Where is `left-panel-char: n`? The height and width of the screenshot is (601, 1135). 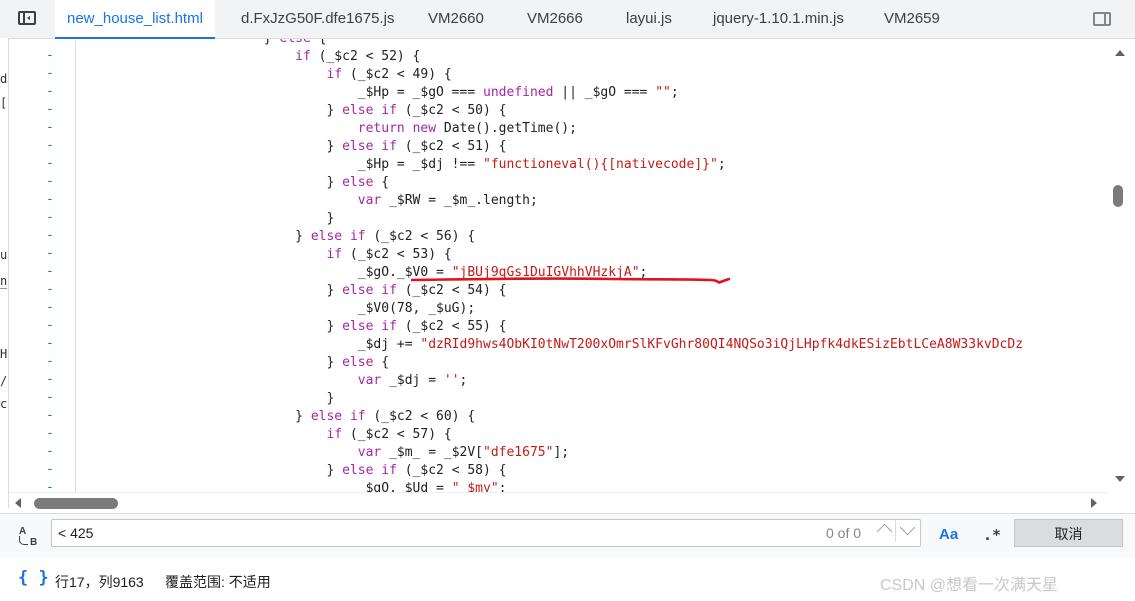 left-panel-char: n is located at coordinates (4, 281).